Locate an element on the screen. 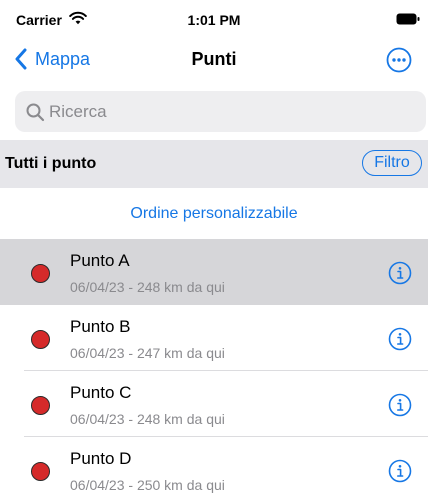 The image size is (428, 503). section-title: Tutti i punto is located at coordinates (51, 163).